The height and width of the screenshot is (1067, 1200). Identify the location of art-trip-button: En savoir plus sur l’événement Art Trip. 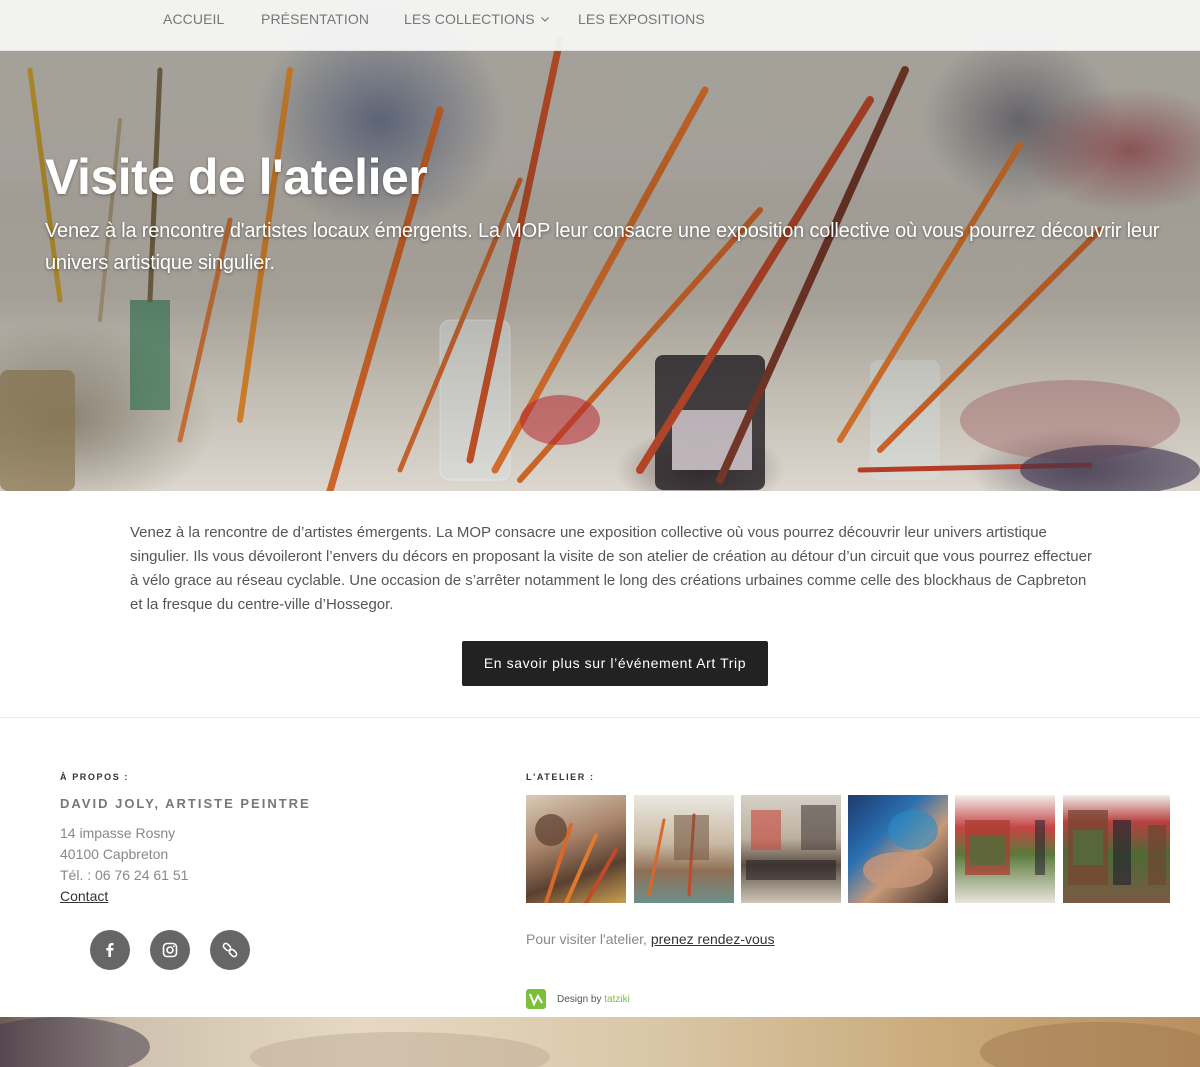
(615, 663).